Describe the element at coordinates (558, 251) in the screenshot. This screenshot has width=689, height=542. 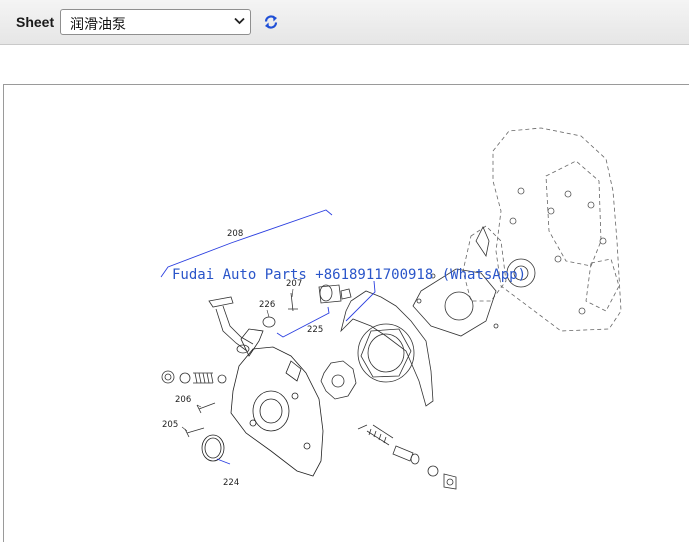
I see `engine-block-bolts` at that location.